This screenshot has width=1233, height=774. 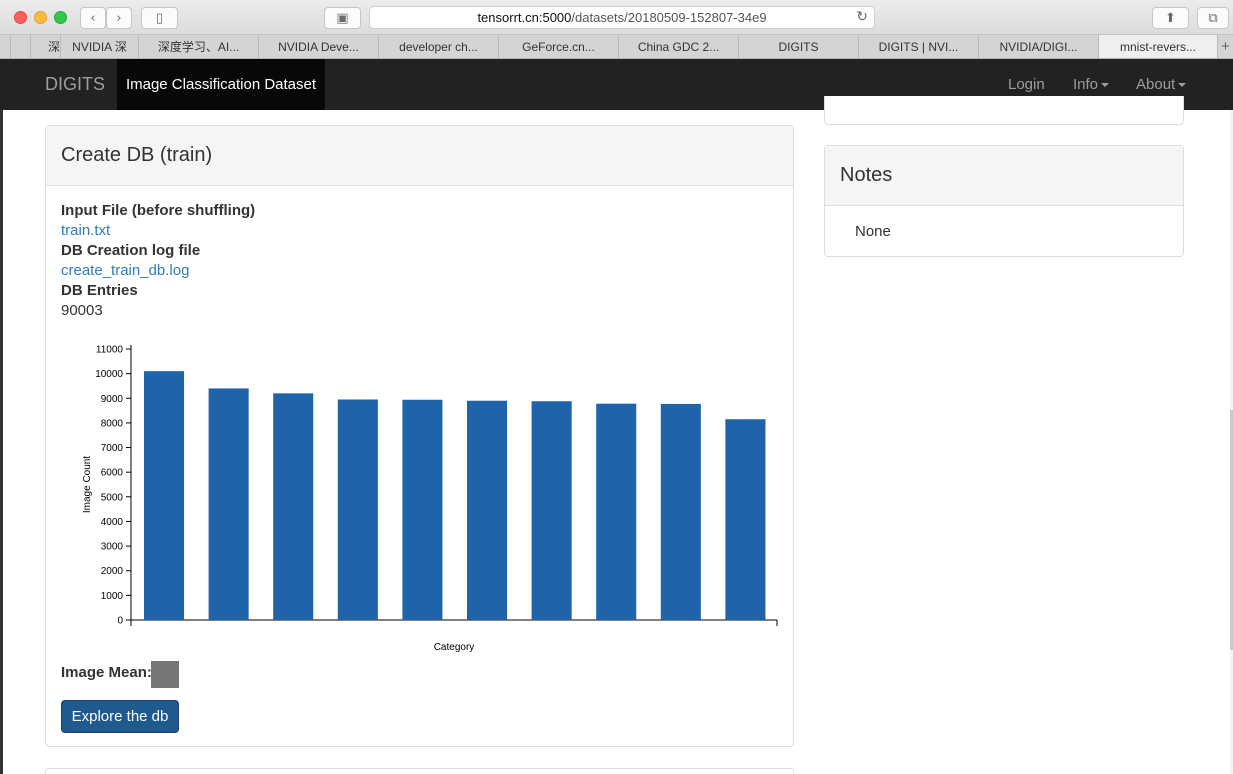 What do you see at coordinates (112, 571) in the screenshot?
I see `y-tick-label: 2000` at bounding box center [112, 571].